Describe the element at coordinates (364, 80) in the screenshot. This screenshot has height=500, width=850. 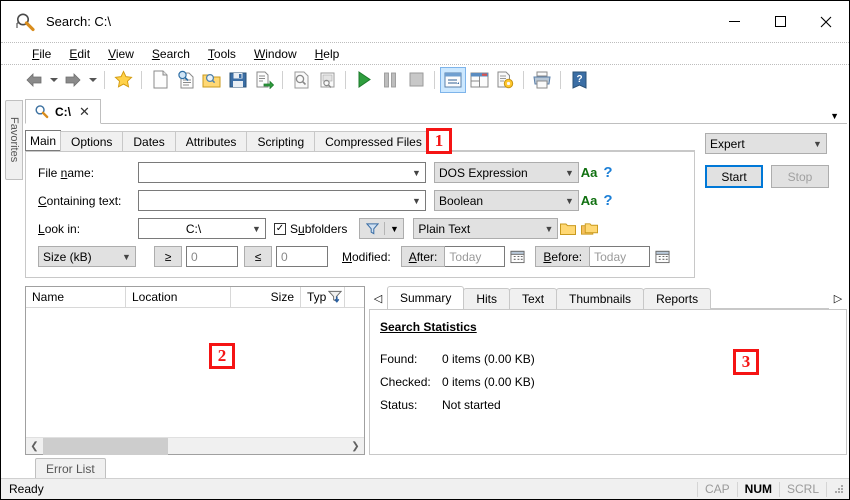
I see `start-search-button` at that location.